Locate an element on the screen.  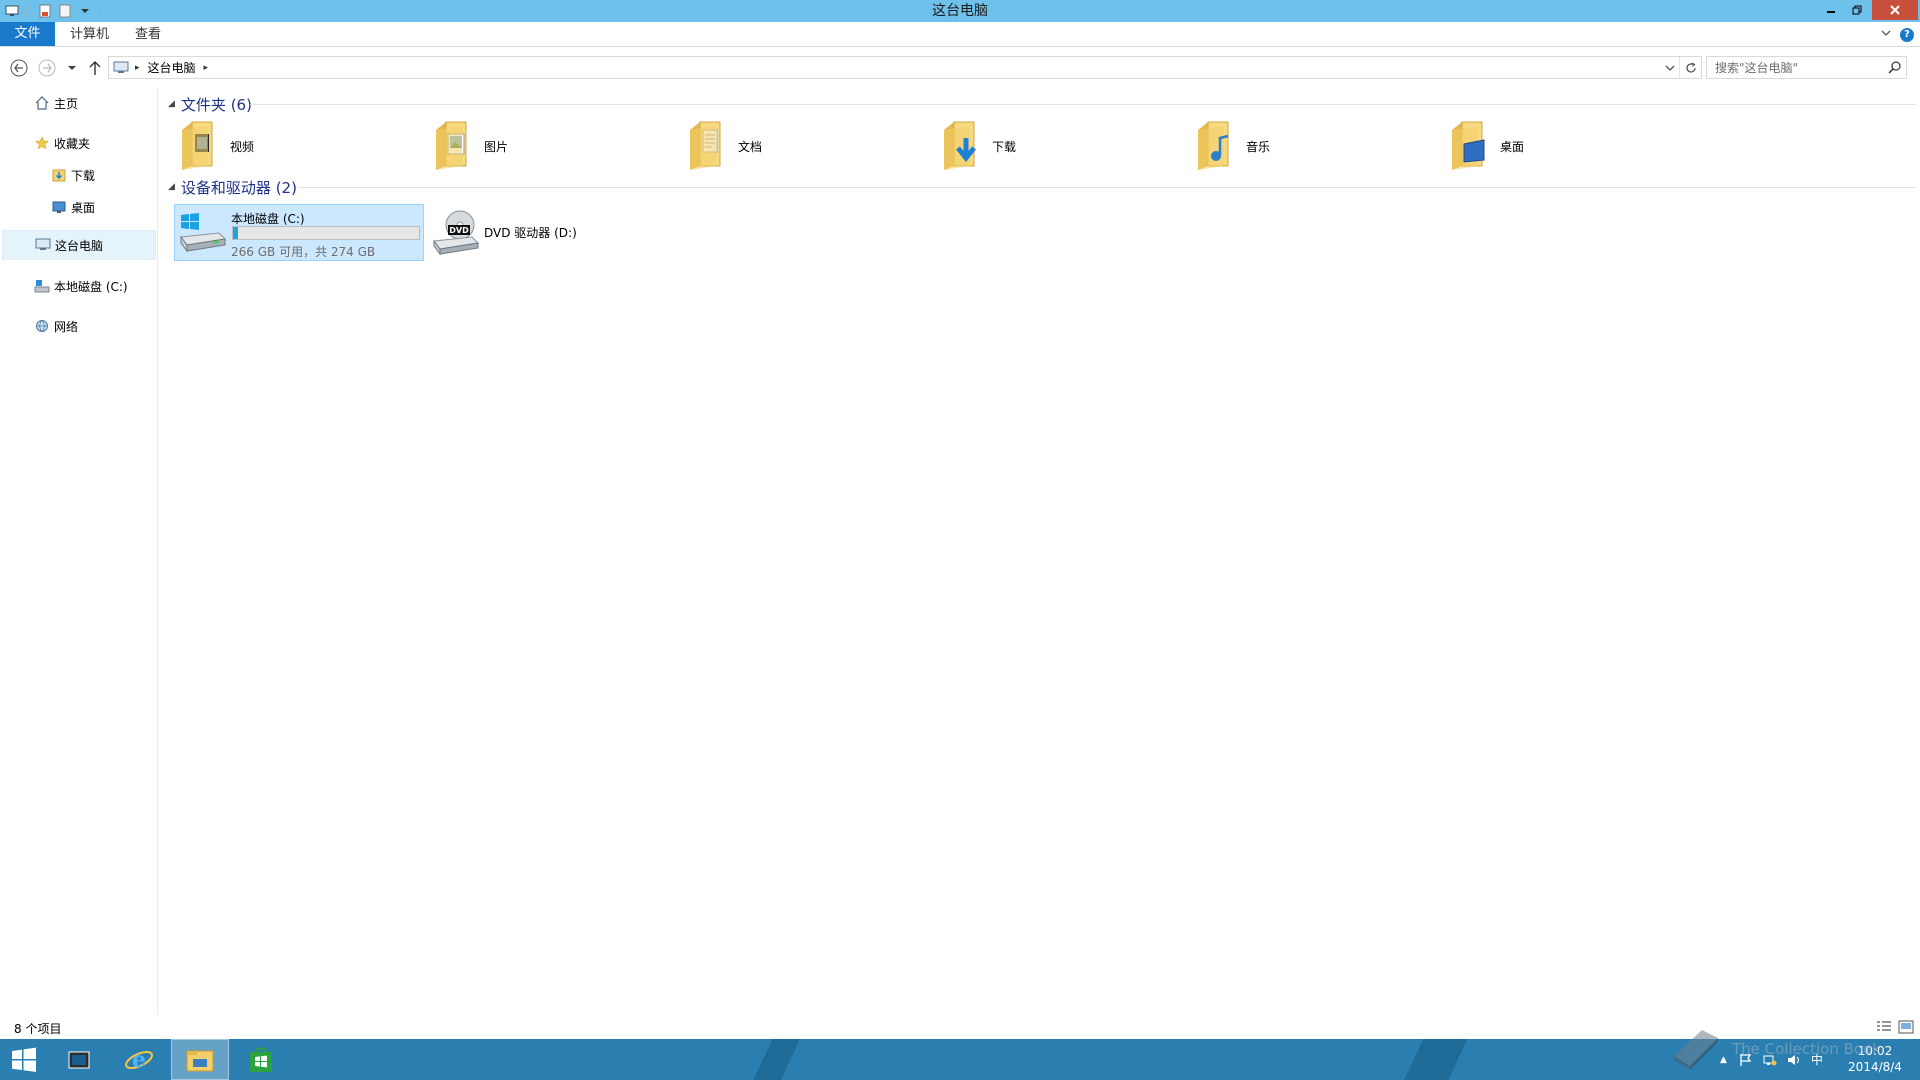
restore-icon is located at coordinates (1857, 10).